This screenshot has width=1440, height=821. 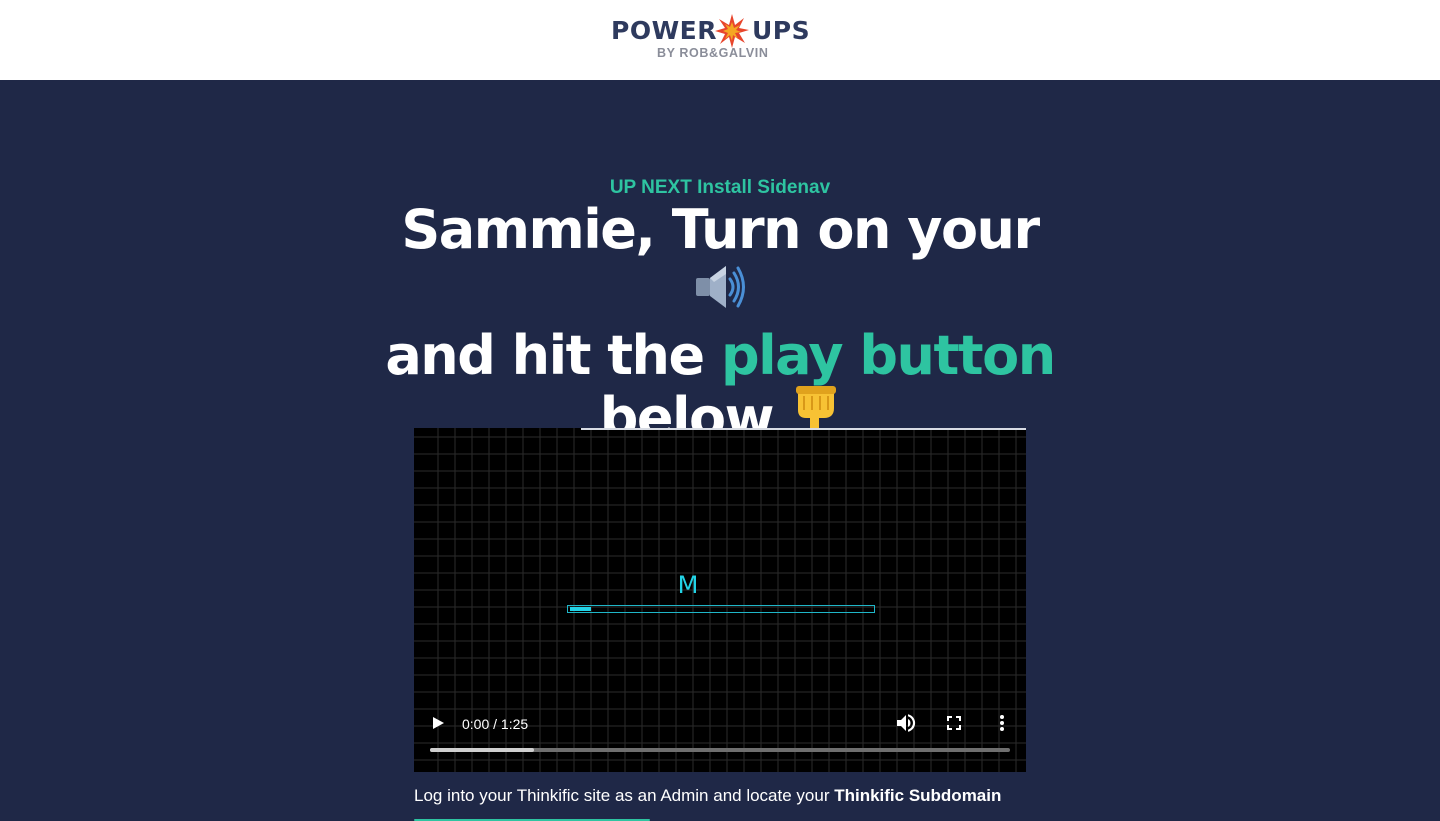 I want to click on video-top-edge, so click(x=803, y=429).